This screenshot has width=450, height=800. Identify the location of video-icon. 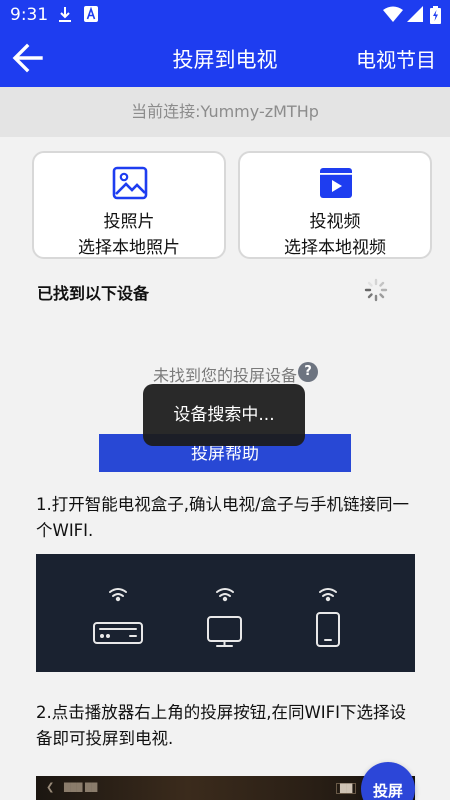
(336, 183).